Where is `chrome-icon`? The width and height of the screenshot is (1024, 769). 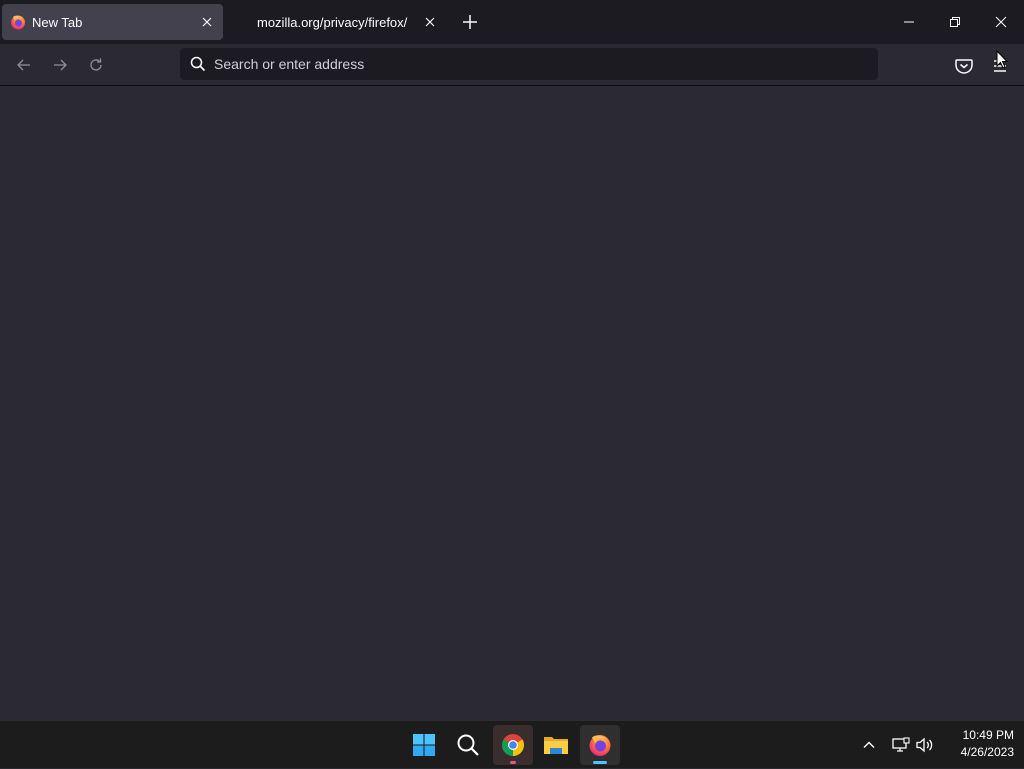
chrome-icon is located at coordinates (513, 745).